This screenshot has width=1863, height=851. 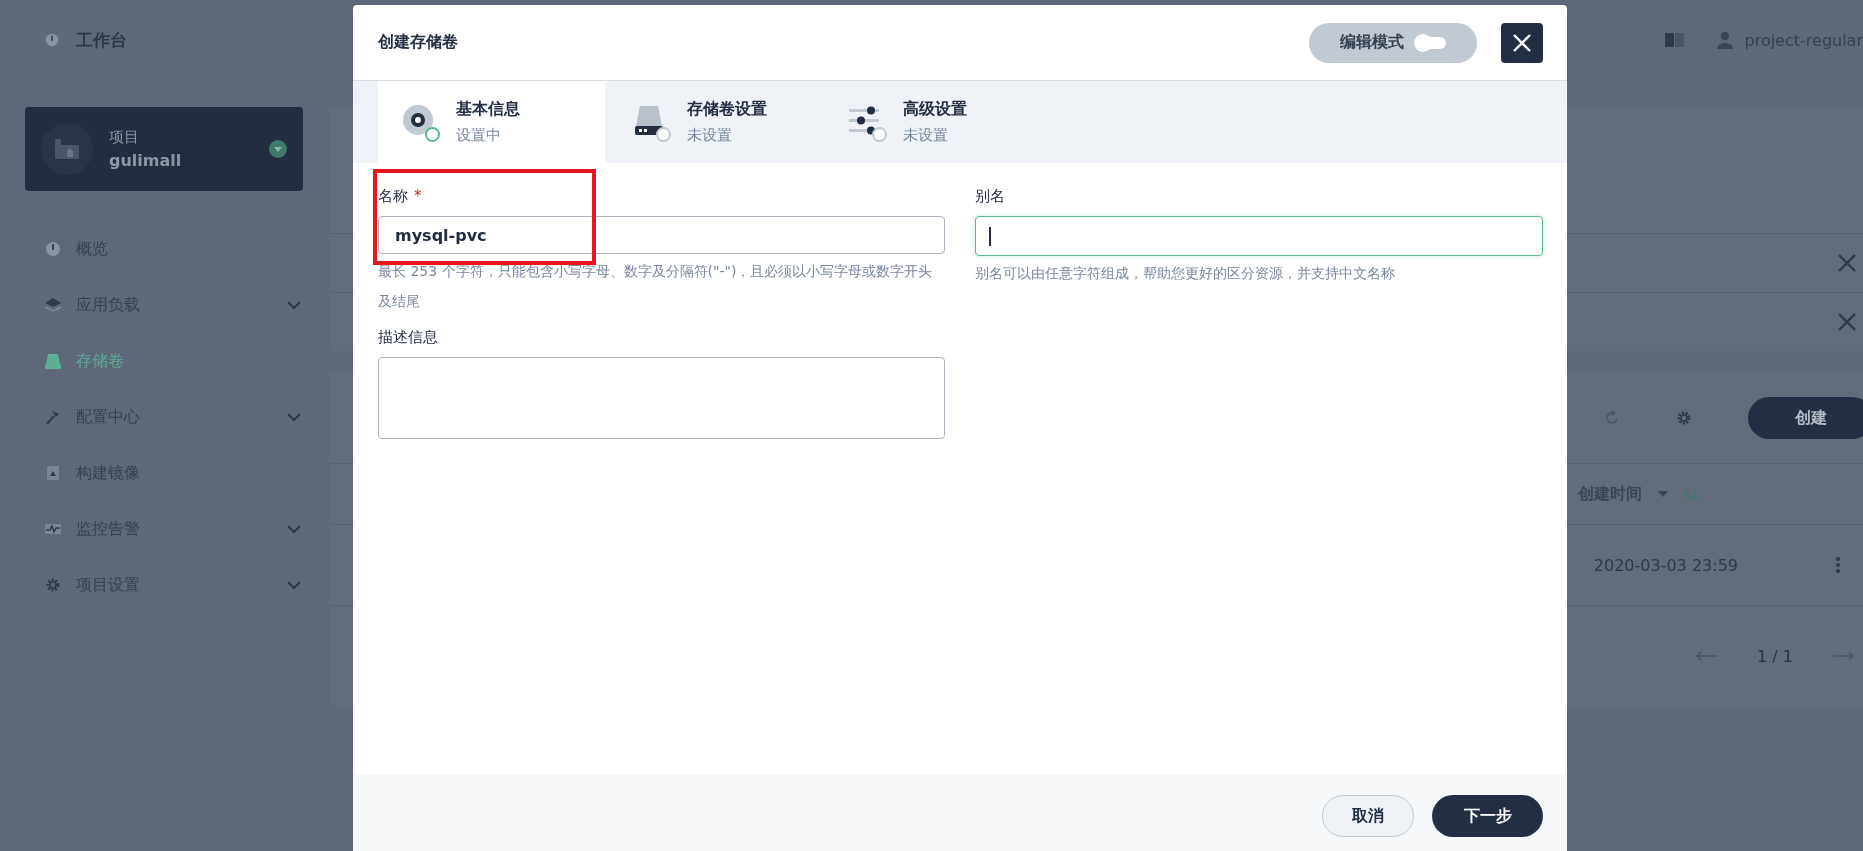 What do you see at coordinates (715, 122) in the screenshot?
I see `step-tab: 存储卷设置 未设置` at bounding box center [715, 122].